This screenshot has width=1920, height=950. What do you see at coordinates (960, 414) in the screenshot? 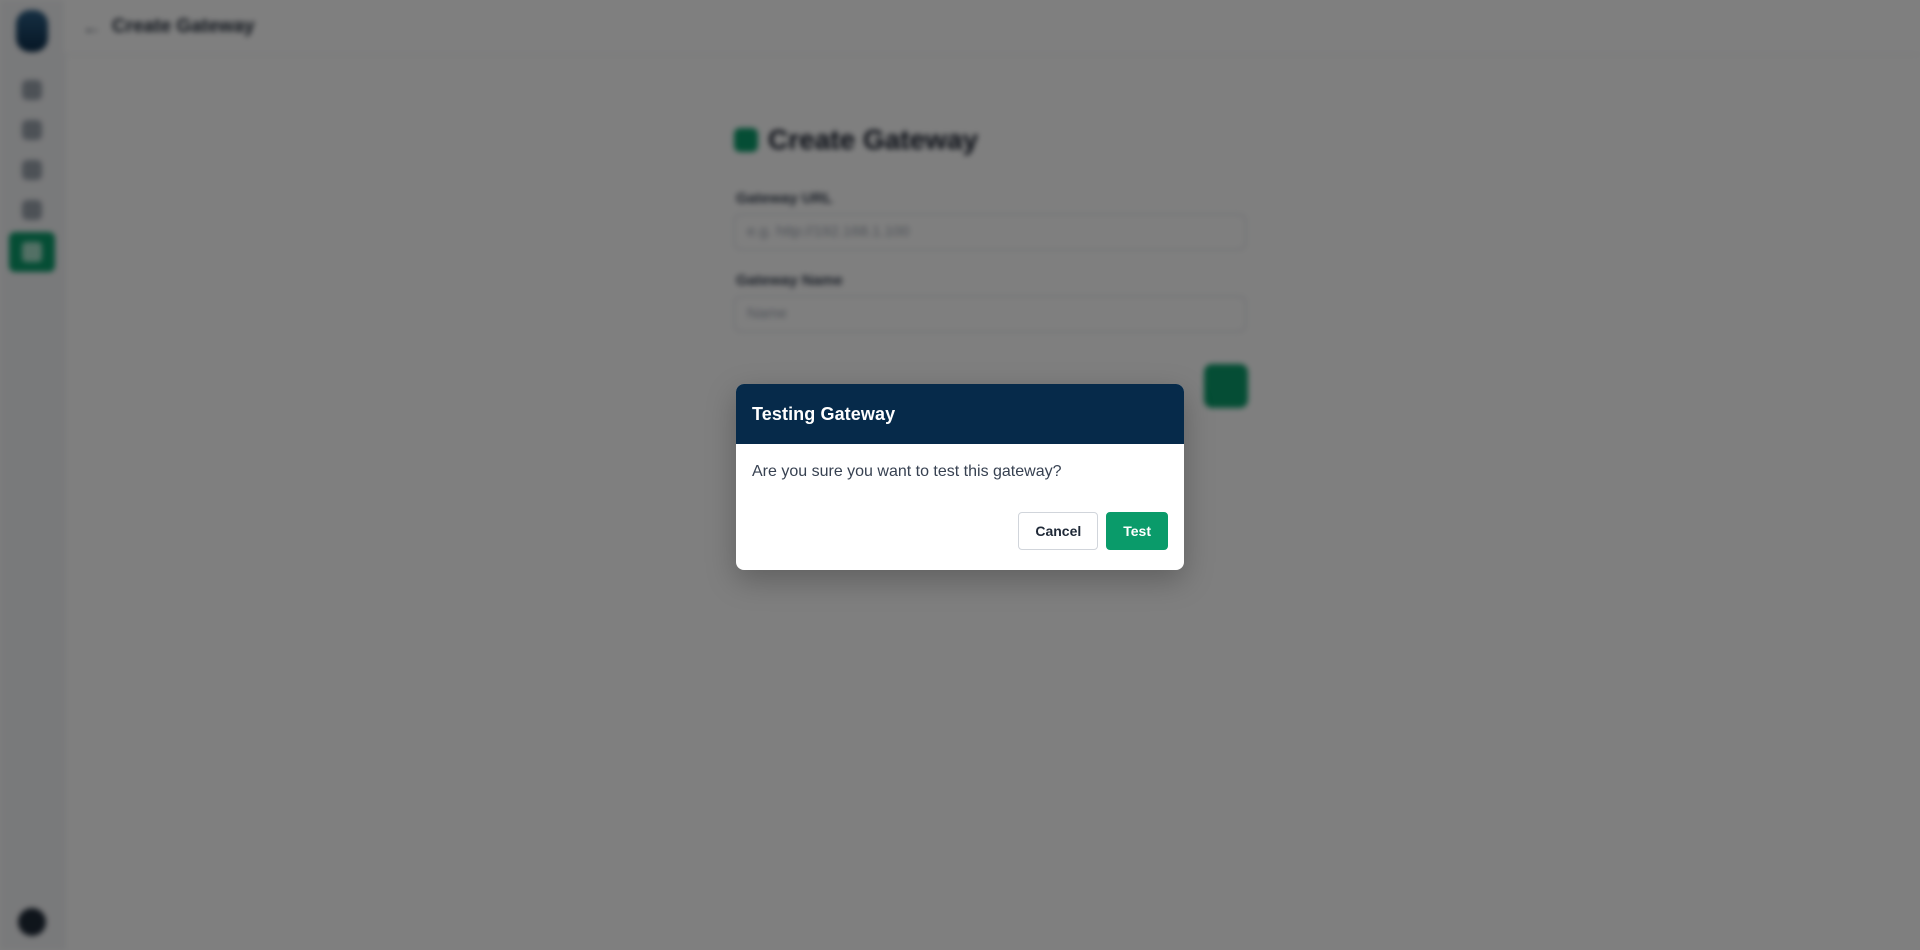
I see `dialog-header: Testing Gateway` at bounding box center [960, 414].